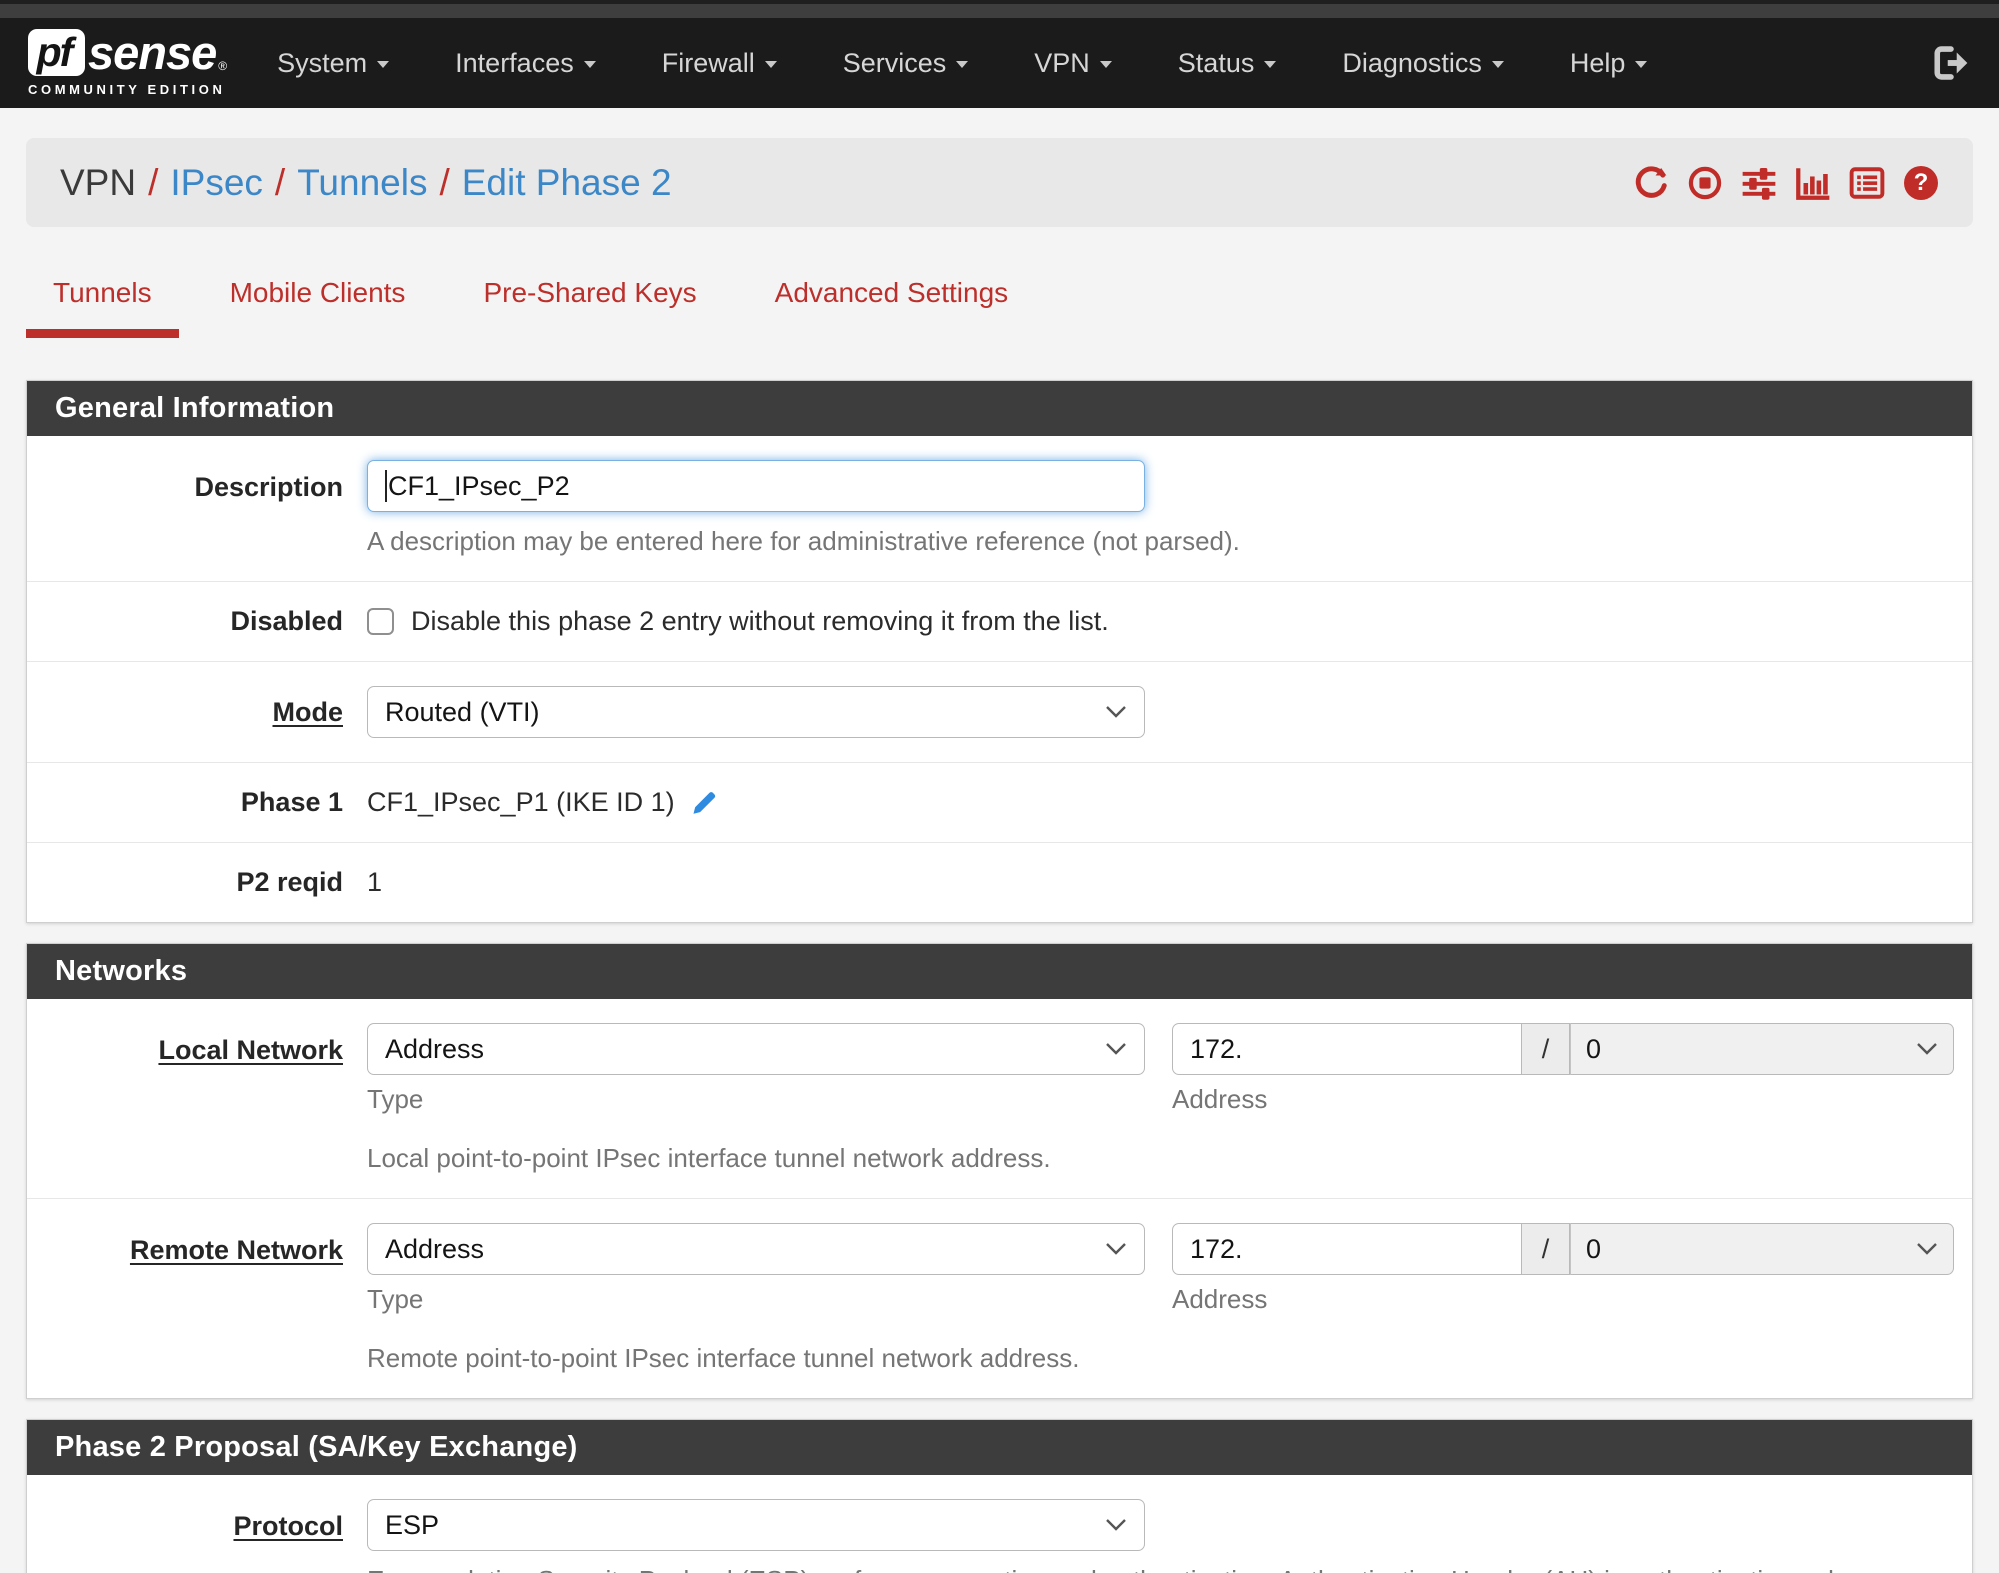 The height and width of the screenshot is (1573, 1999). What do you see at coordinates (1609, 63) in the screenshot?
I see `nav-item-help: Help` at bounding box center [1609, 63].